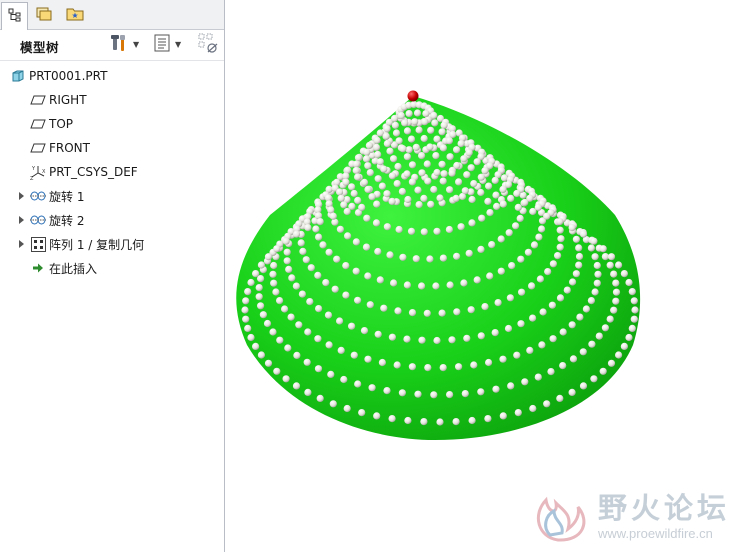 This screenshot has width=739, height=552. What do you see at coordinates (178, 44) in the screenshot?
I see `chevron-down-icon: ▼` at bounding box center [178, 44].